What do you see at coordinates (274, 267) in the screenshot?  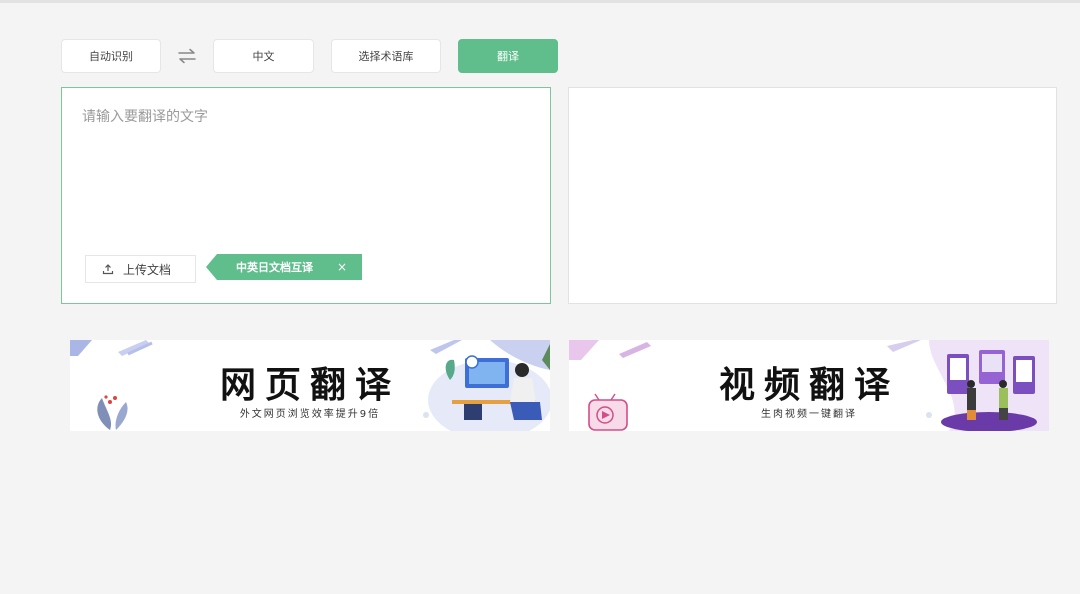 I see `document-translation-tag-label: 中英日文档互译` at bounding box center [274, 267].